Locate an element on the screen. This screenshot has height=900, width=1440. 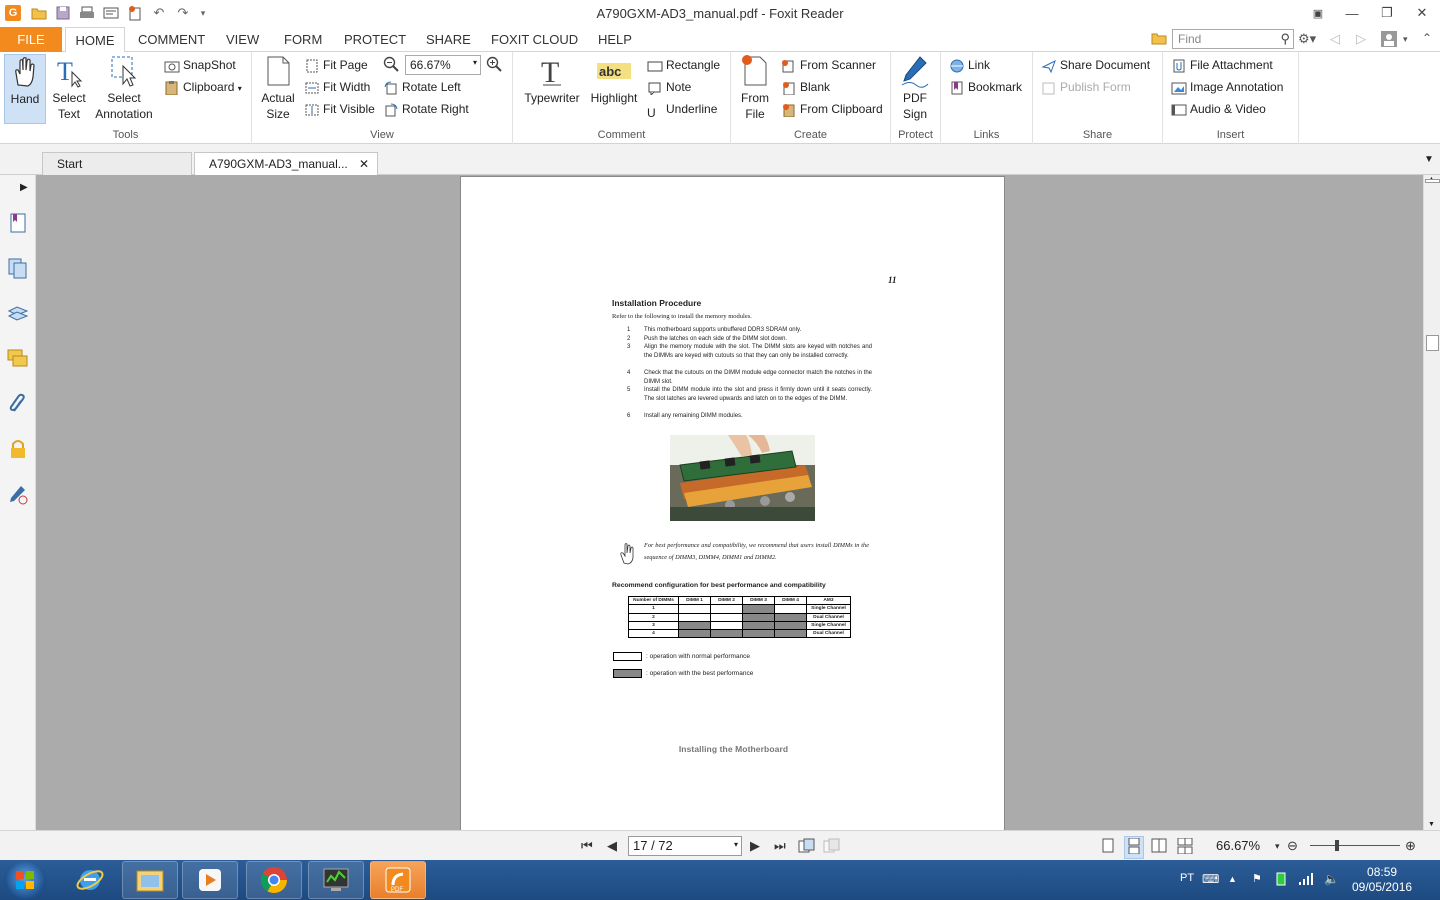
typewriter-button: T Typewriter is located at coordinates (552, 80).